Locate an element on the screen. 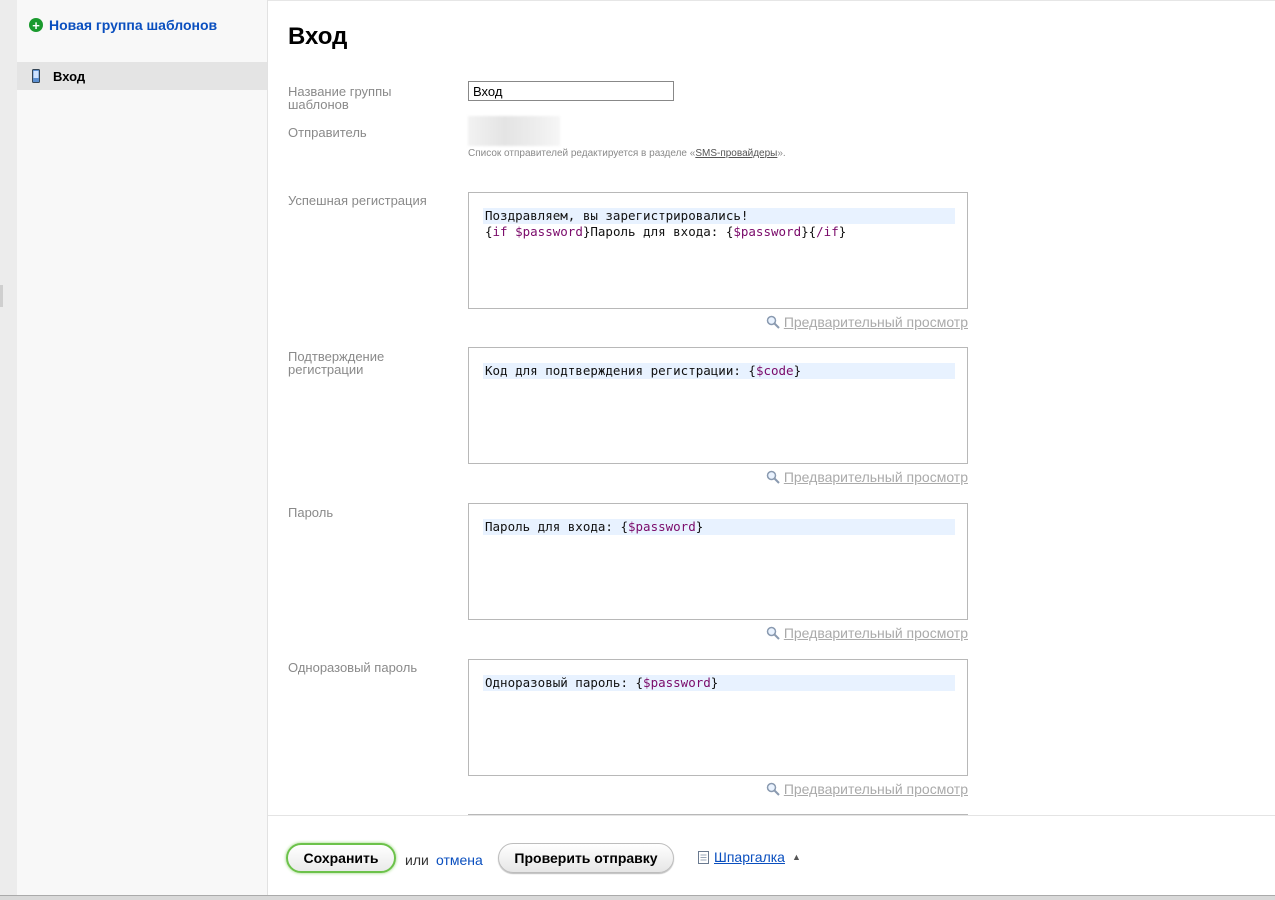  new-template-group-label: Новая группа шаблонов is located at coordinates (133, 25).